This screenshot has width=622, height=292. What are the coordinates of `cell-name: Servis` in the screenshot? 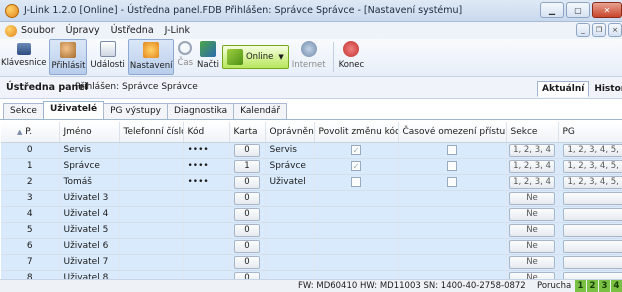 It's located at (89, 150).